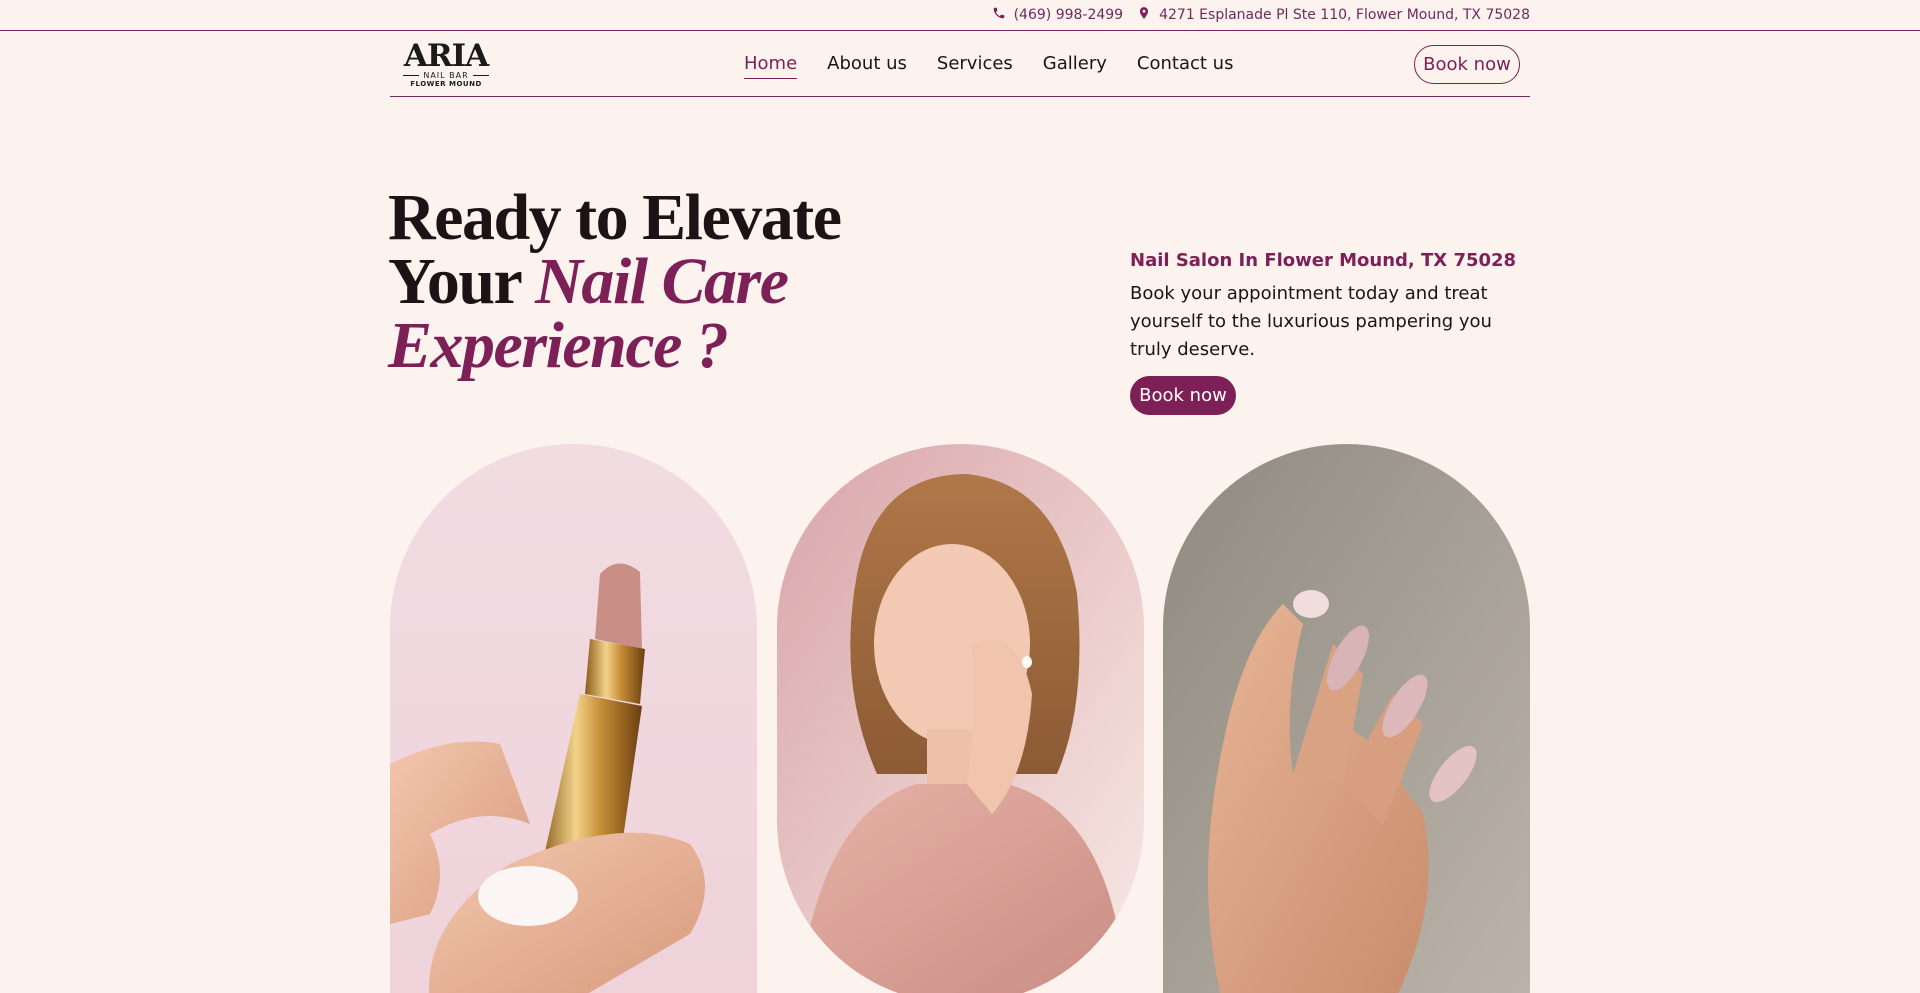 The height and width of the screenshot is (993, 1920). What do you see at coordinates (1346, 718) in the screenshot?
I see `manicured-hand-photo` at bounding box center [1346, 718].